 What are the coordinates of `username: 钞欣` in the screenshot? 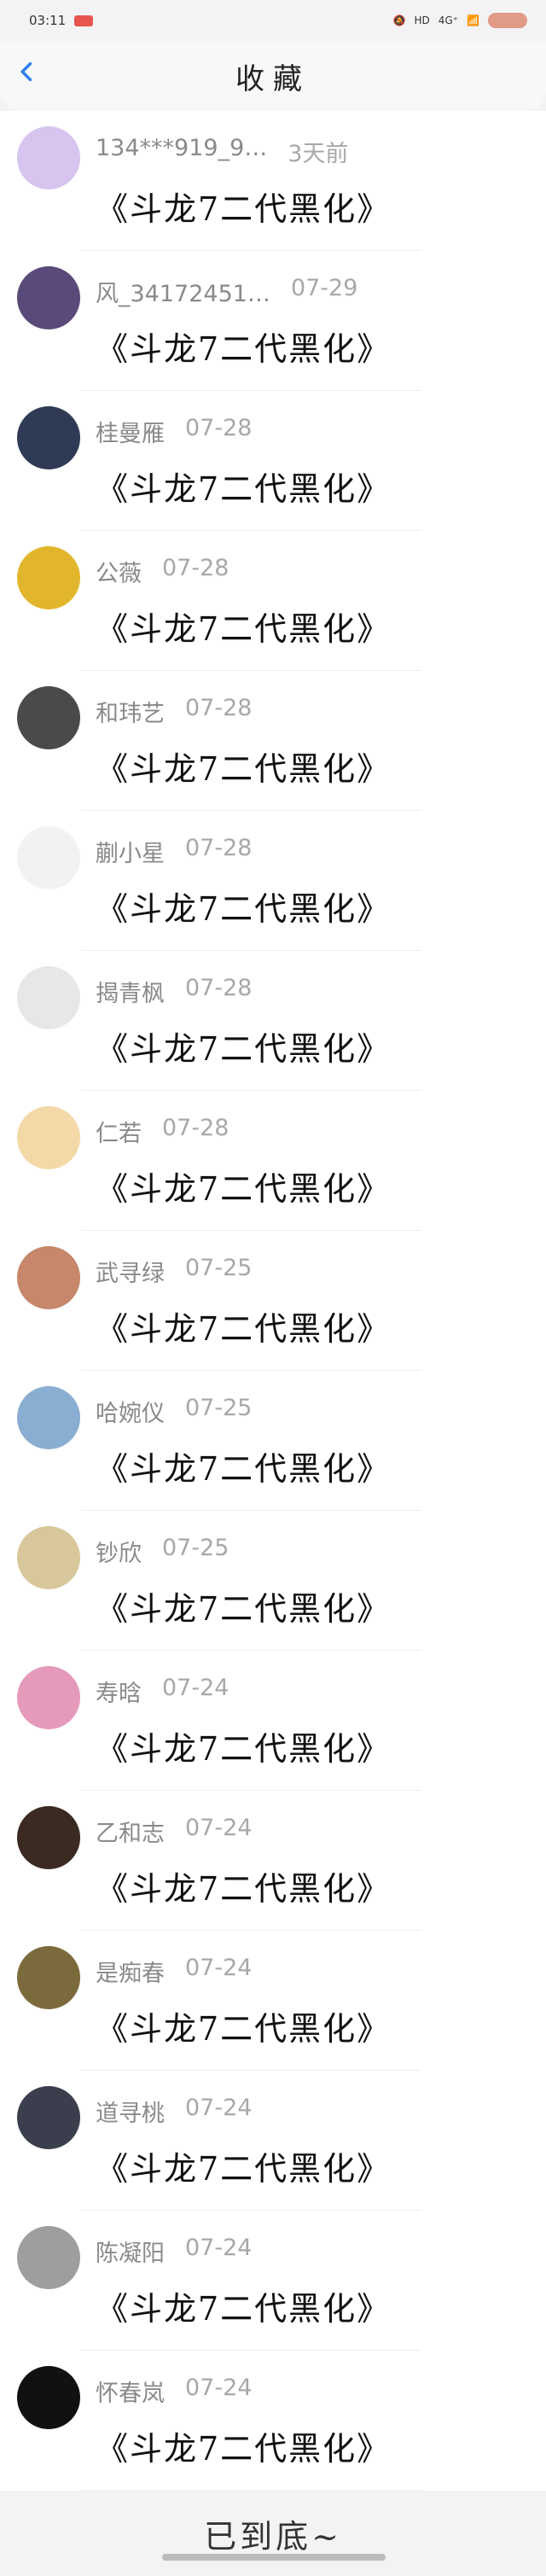 It's located at (119, 1551).